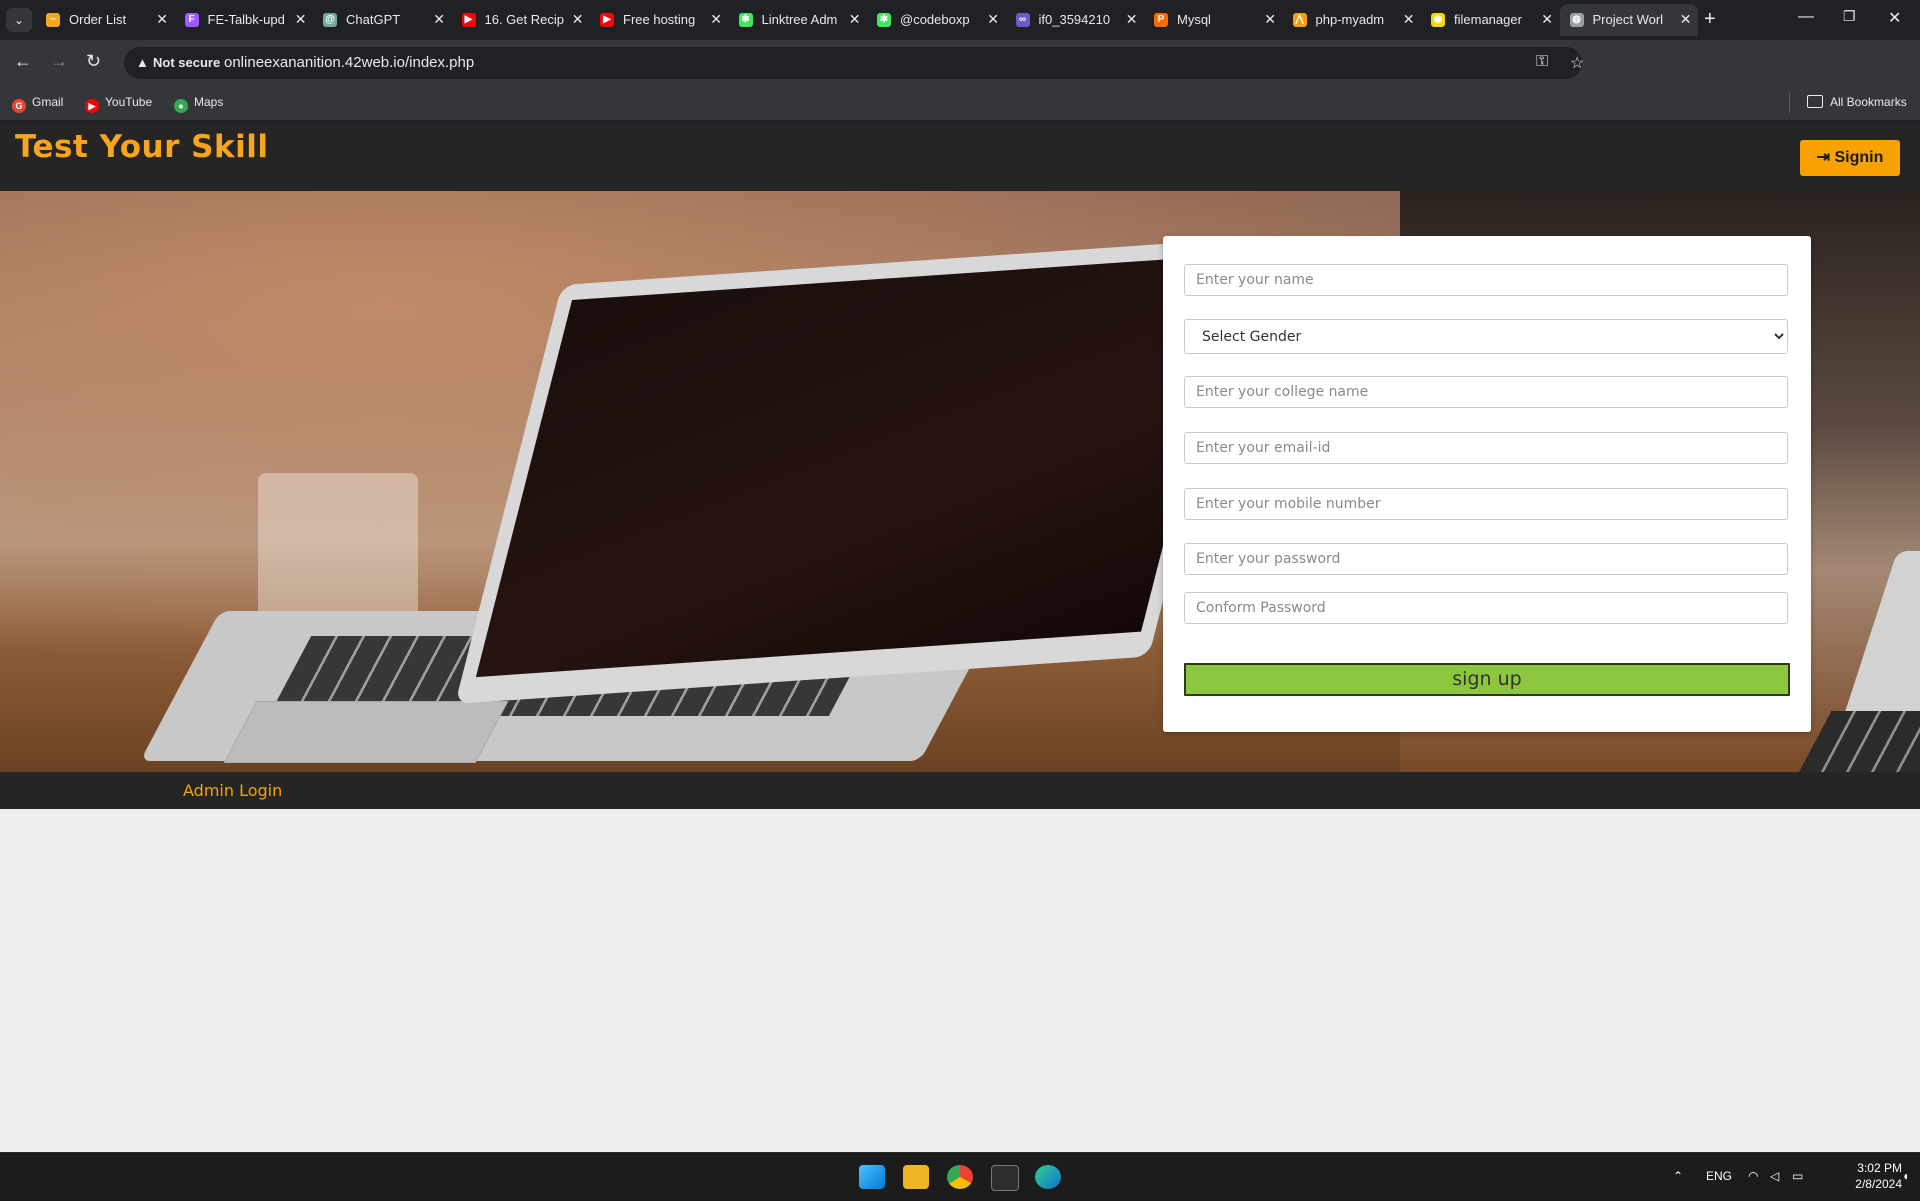 The height and width of the screenshot is (1201, 1920). What do you see at coordinates (186, 62) in the screenshot?
I see `not-secure-label: Not secure` at bounding box center [186, 62].